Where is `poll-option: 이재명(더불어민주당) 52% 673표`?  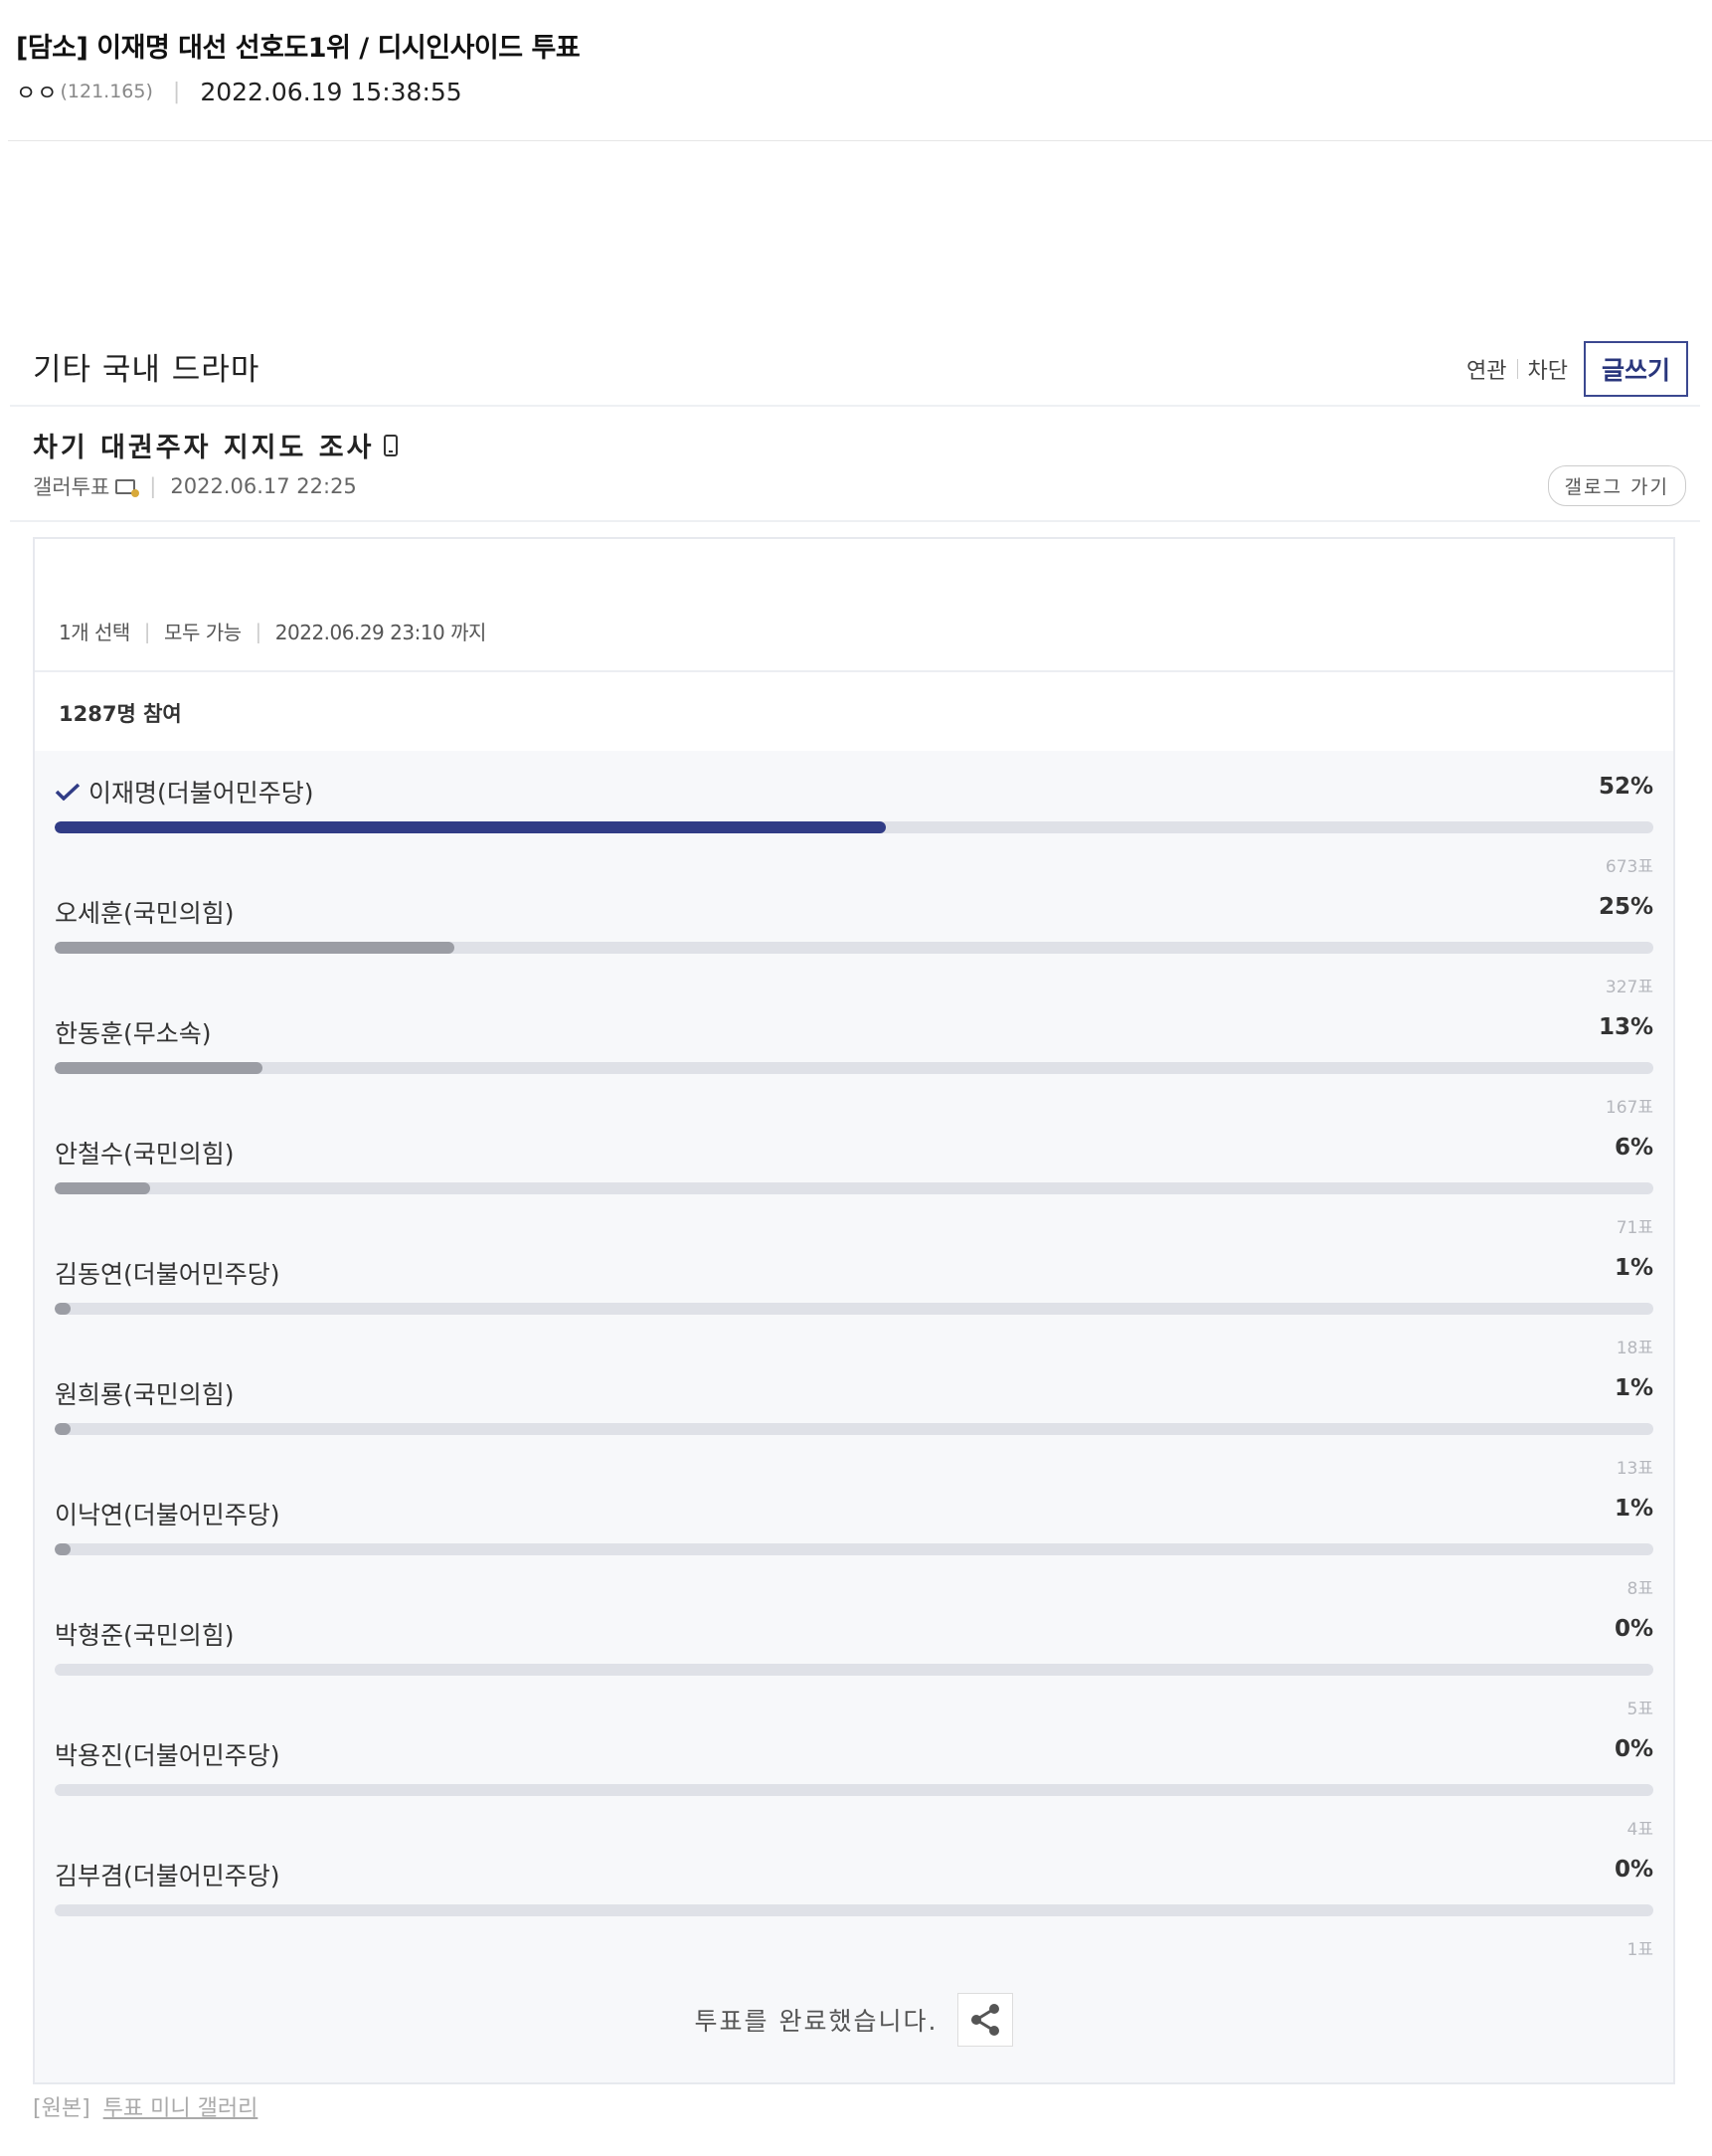
poll-option: 이재명(더불어민주당) 52% 673표 is located at coordinates (854, 826).